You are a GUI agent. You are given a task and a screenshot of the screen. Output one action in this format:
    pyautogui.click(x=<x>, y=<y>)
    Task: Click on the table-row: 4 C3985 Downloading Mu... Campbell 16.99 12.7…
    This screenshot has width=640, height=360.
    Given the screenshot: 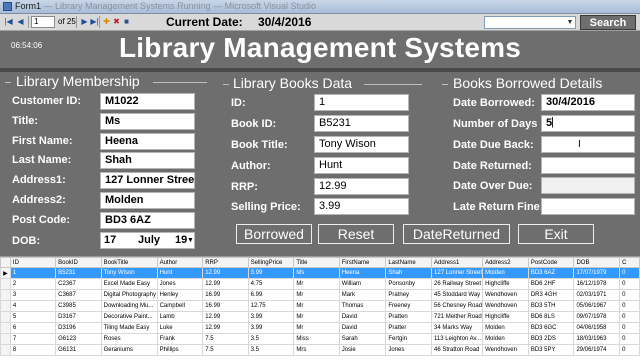 What is the action you would take?
    pyautogui.click(x=320, y=306)
    